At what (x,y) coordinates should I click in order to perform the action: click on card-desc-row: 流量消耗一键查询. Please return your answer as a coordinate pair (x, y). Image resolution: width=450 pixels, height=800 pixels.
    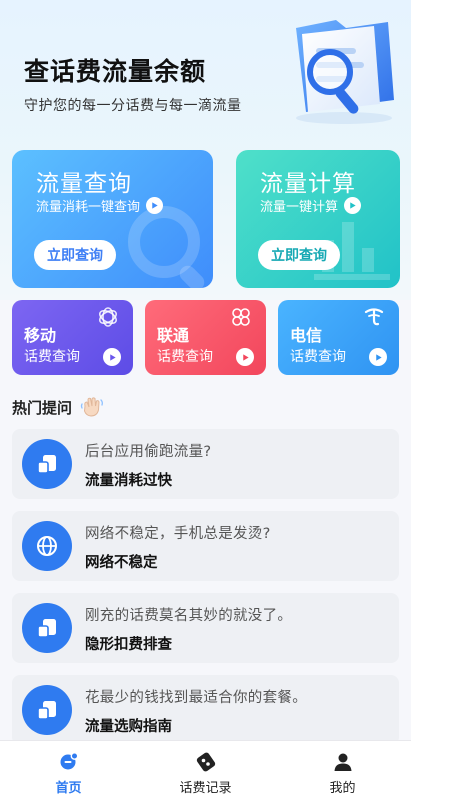
    Looking at the image, I should click on (100, 205).